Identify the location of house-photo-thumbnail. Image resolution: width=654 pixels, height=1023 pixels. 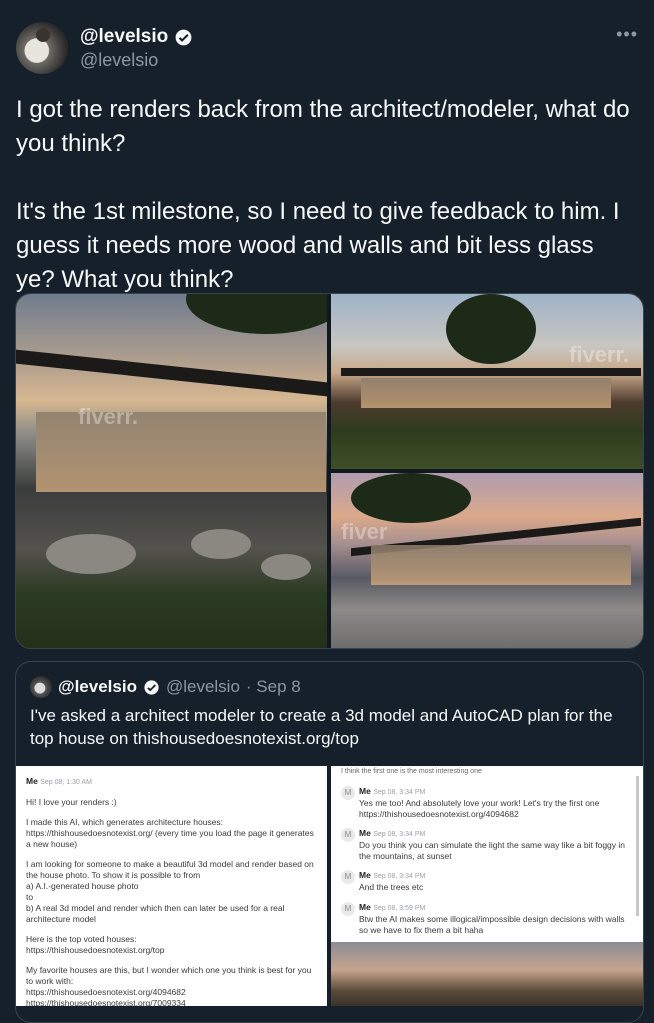
(487, 974).